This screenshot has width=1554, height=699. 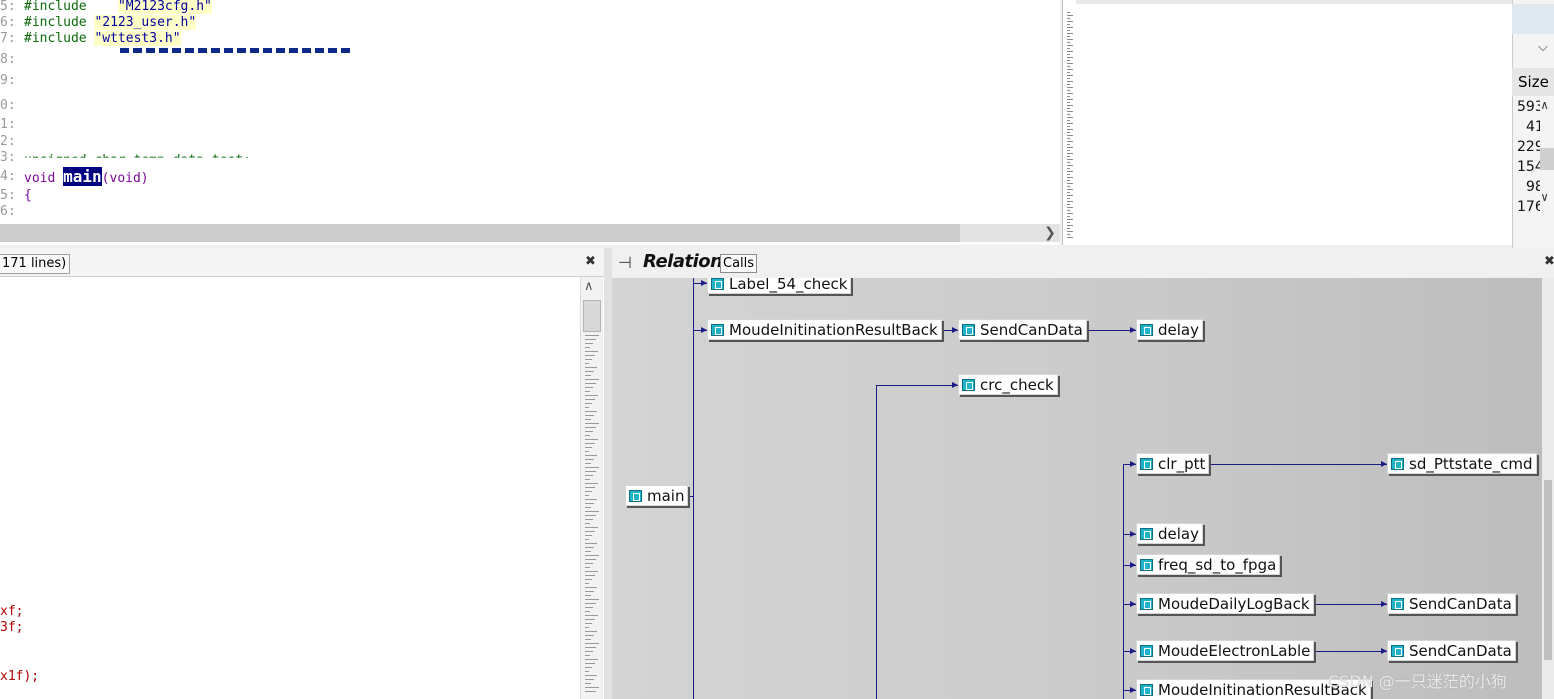 I want to click on brace: {, so click(x=28, y=195).